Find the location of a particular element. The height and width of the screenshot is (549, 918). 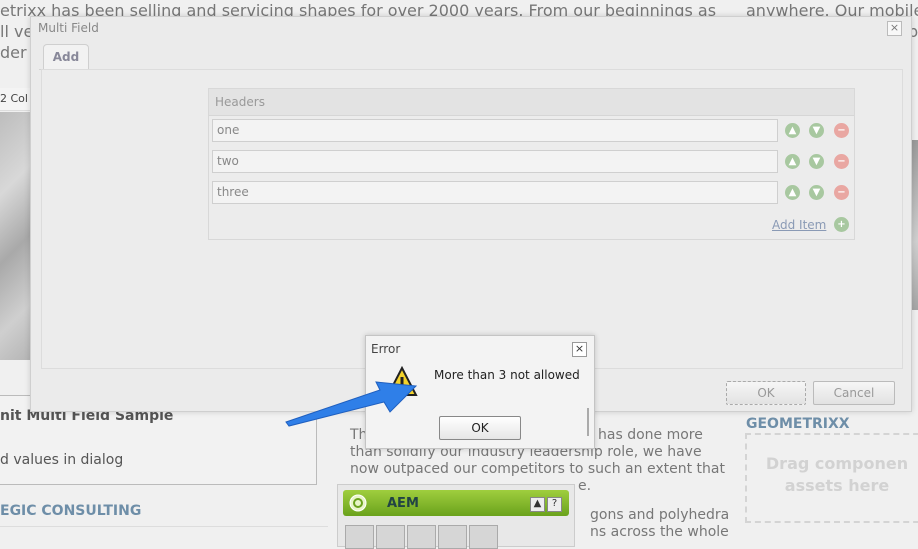

tab-strip: Add is located at coordinates (470, 55).